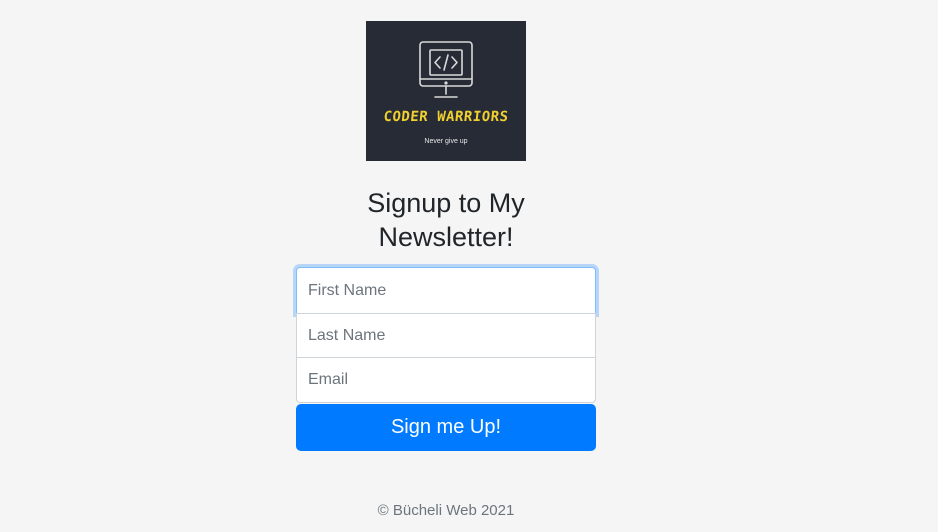 The width and height of the screenshot is (938, 532). I want to click on email-input, so click(446, 380).